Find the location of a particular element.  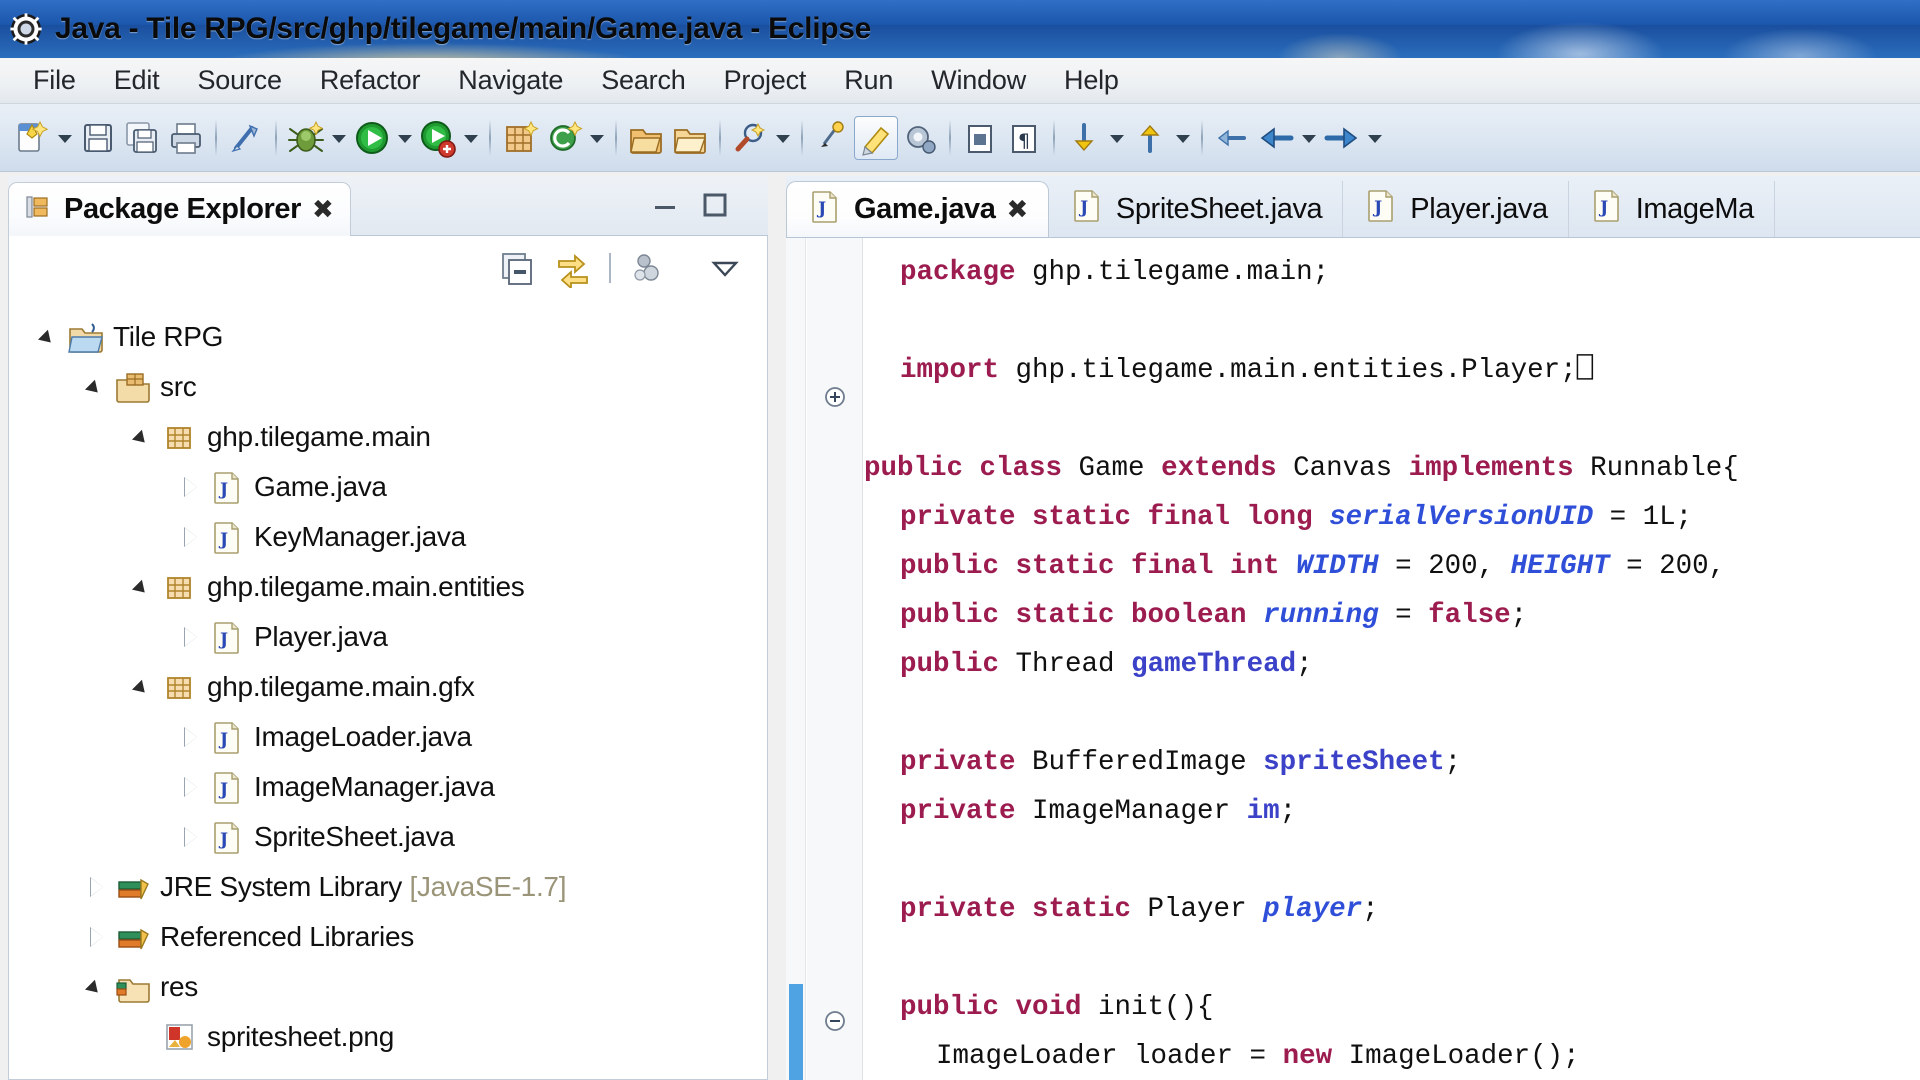

run-icon is located at coordinates (372, 138).